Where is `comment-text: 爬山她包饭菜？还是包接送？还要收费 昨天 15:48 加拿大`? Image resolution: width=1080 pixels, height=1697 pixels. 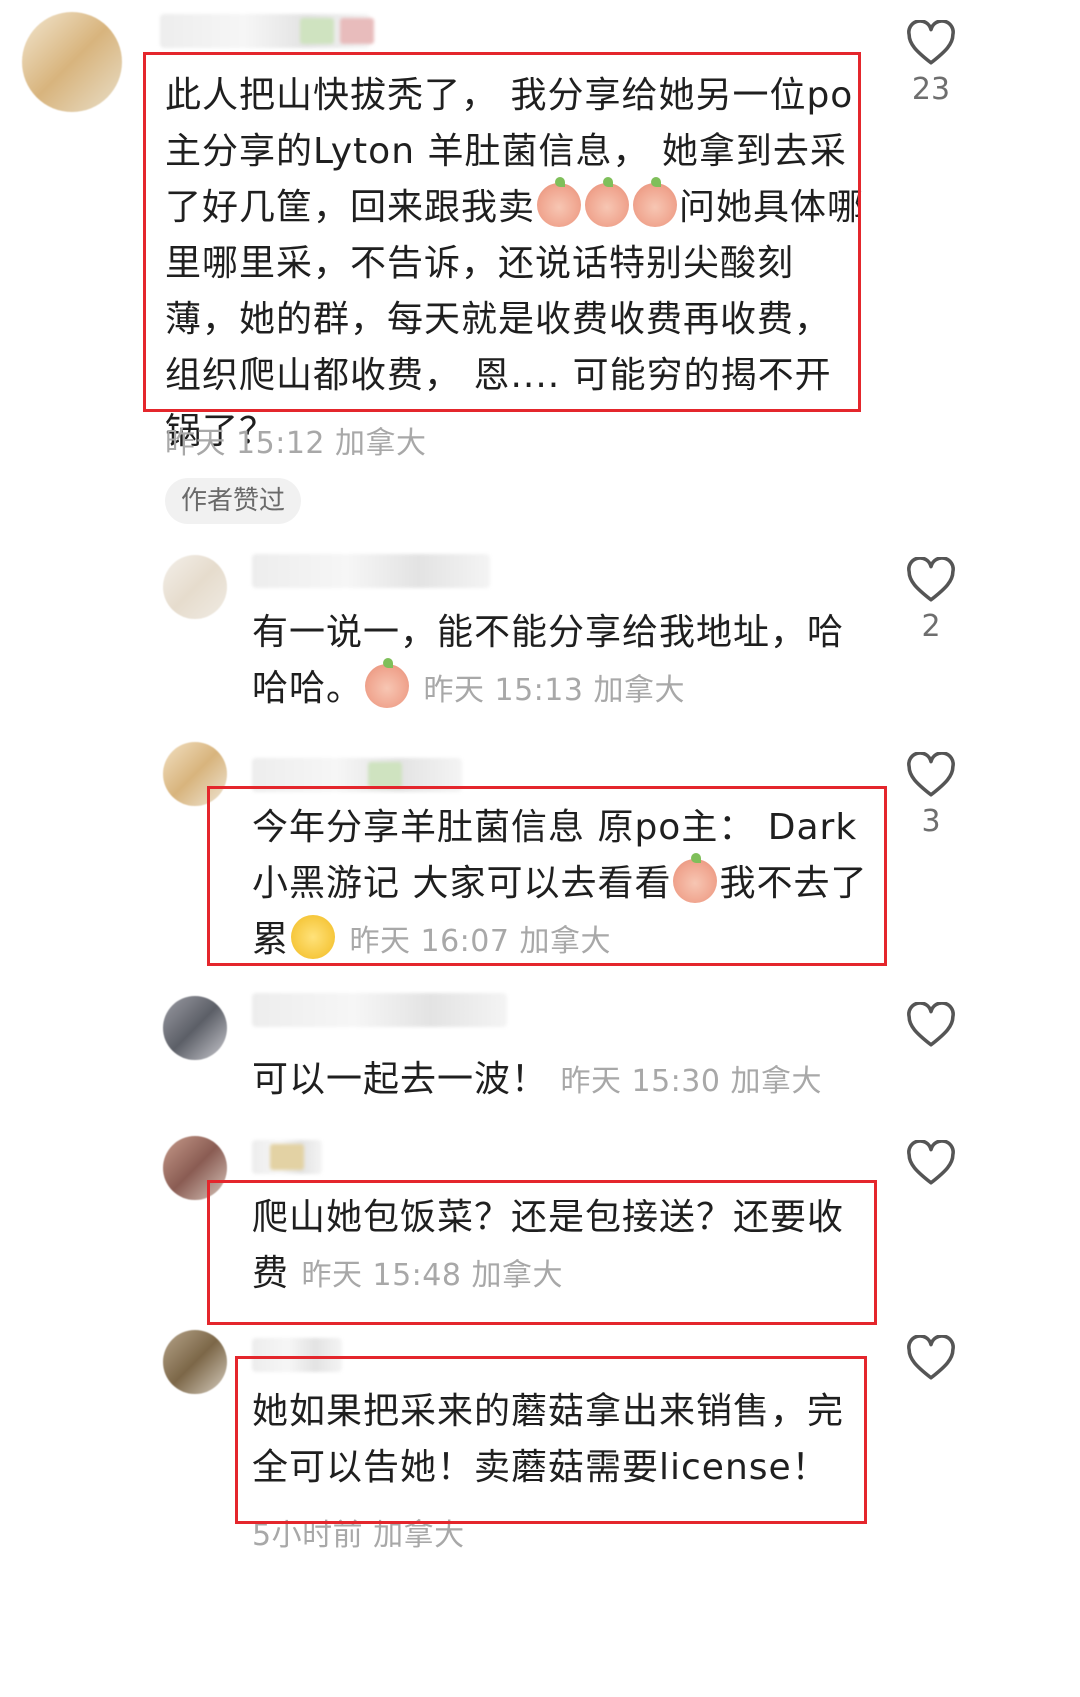
comment-text: 爬山她包饭菜？还是包接送？还要收费 昨天 15:48 加拿大 is located at coordinates (548, 1245).